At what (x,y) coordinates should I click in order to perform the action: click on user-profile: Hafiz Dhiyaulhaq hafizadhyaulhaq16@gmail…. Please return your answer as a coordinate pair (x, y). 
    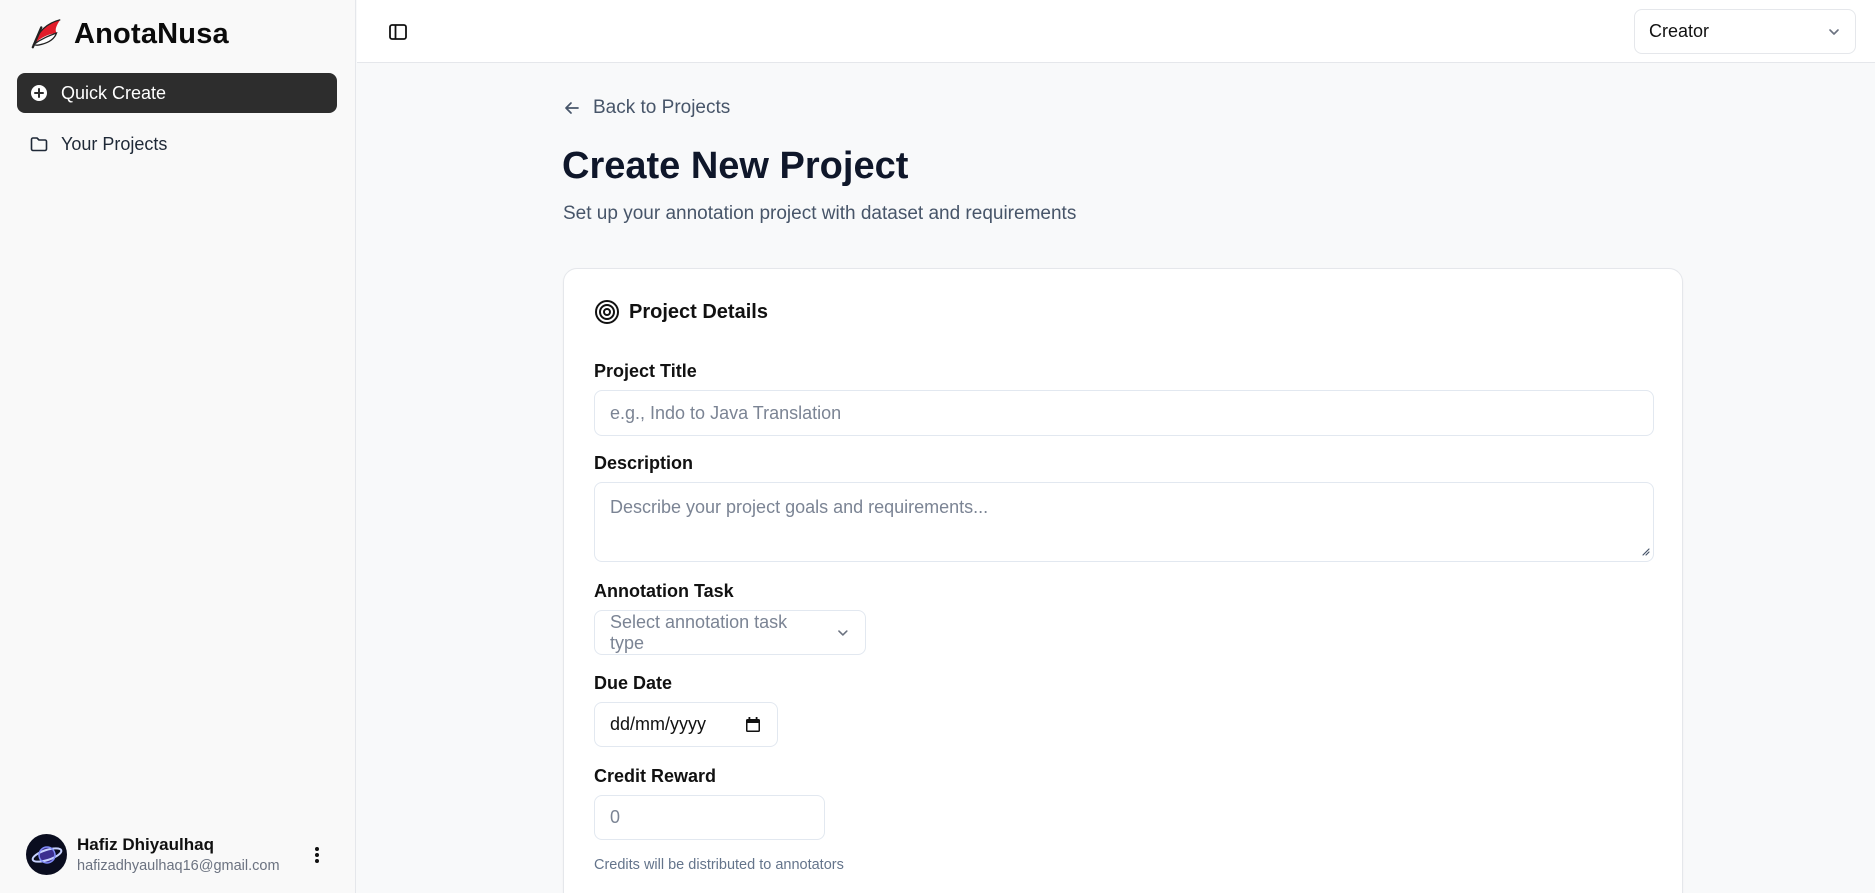
    Looking at the image, I should click on (153, 854).